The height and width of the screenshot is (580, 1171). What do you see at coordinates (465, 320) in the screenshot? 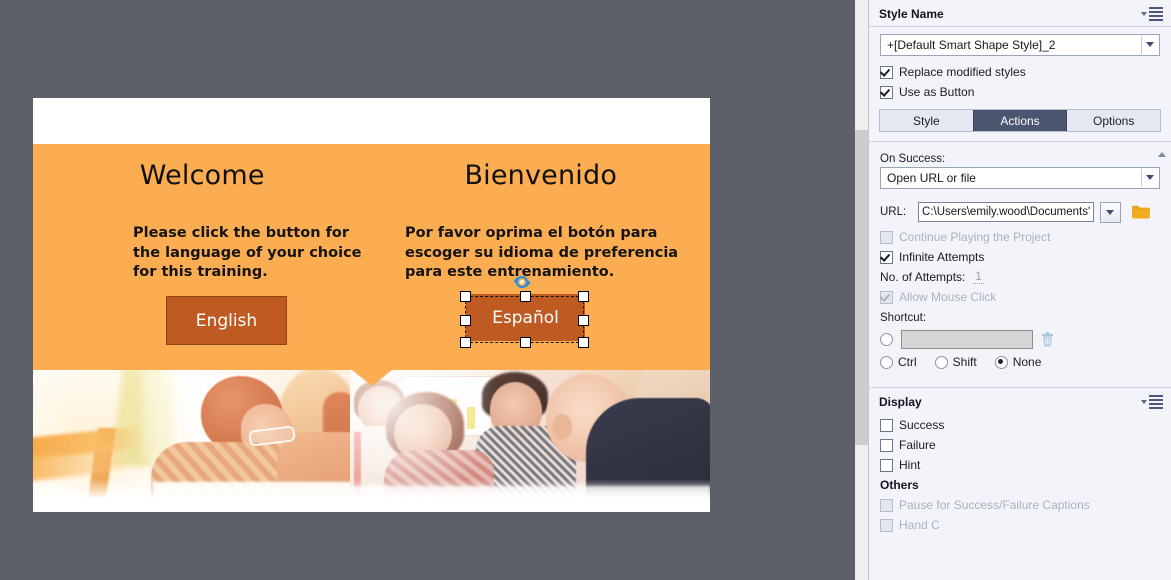
I see `resize-handle-middle-left` at bounding box center [465, 320].